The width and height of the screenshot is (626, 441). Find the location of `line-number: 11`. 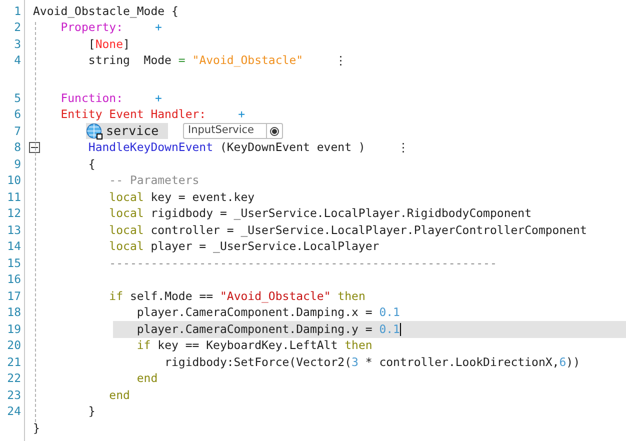

line-number: 11 is located at coordinates (14, 197).